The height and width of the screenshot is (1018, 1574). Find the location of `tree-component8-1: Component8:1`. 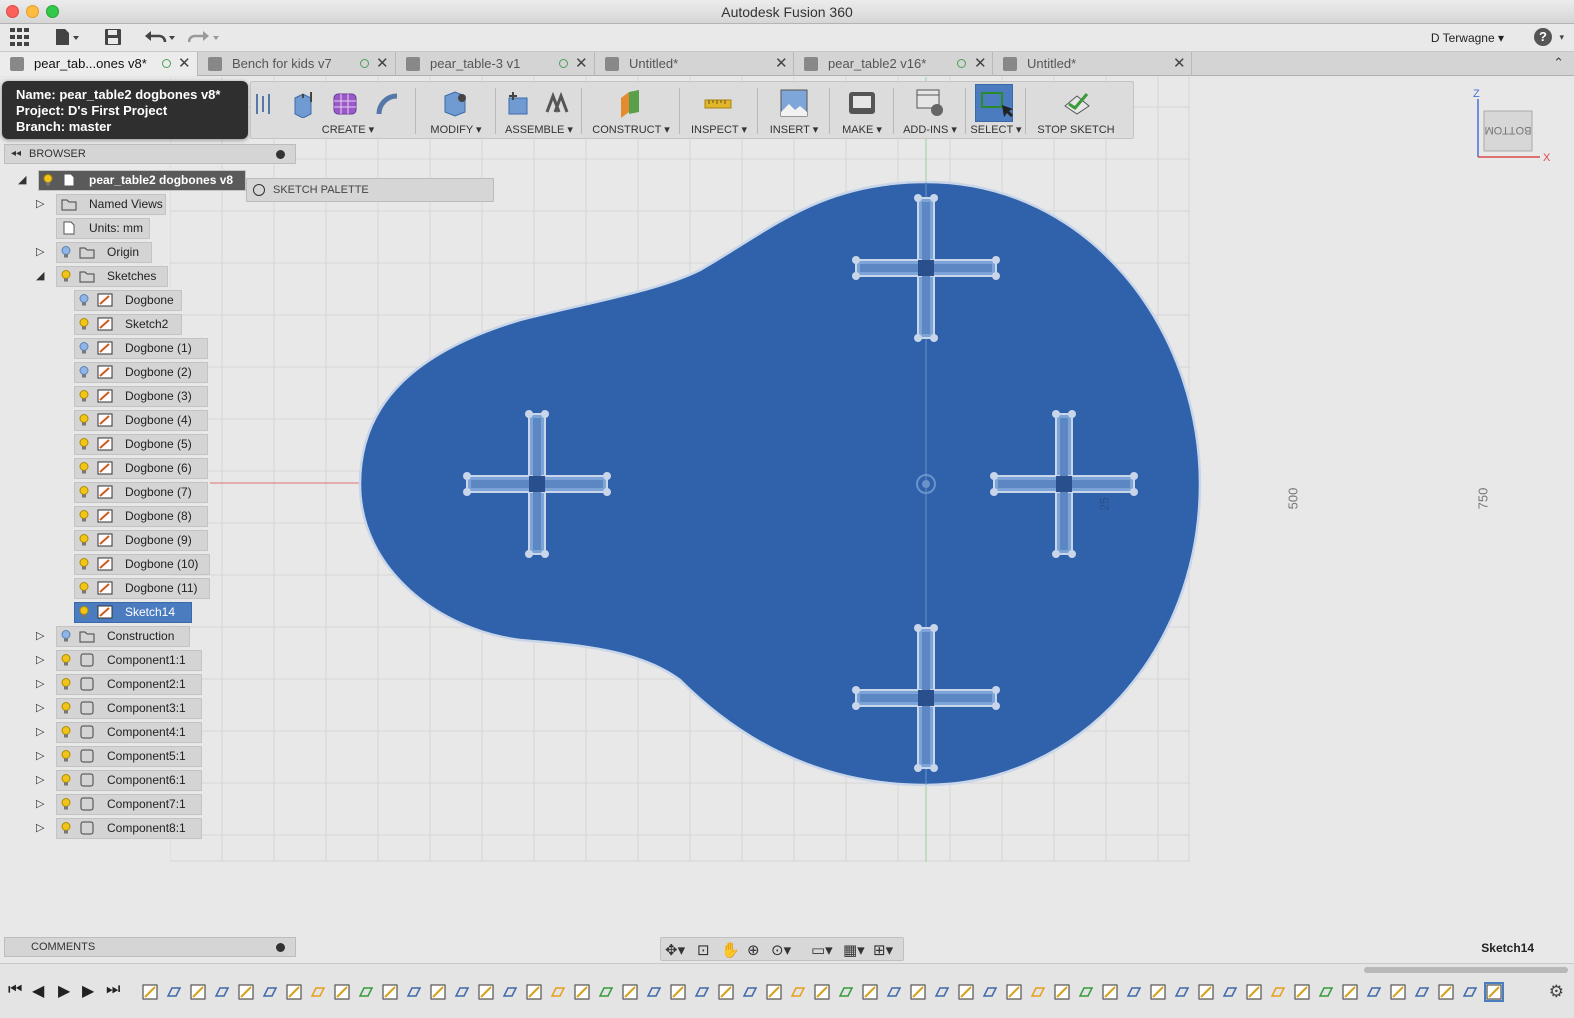

tree-component8-1: Component8:1 is located at coordinates (129, 828).